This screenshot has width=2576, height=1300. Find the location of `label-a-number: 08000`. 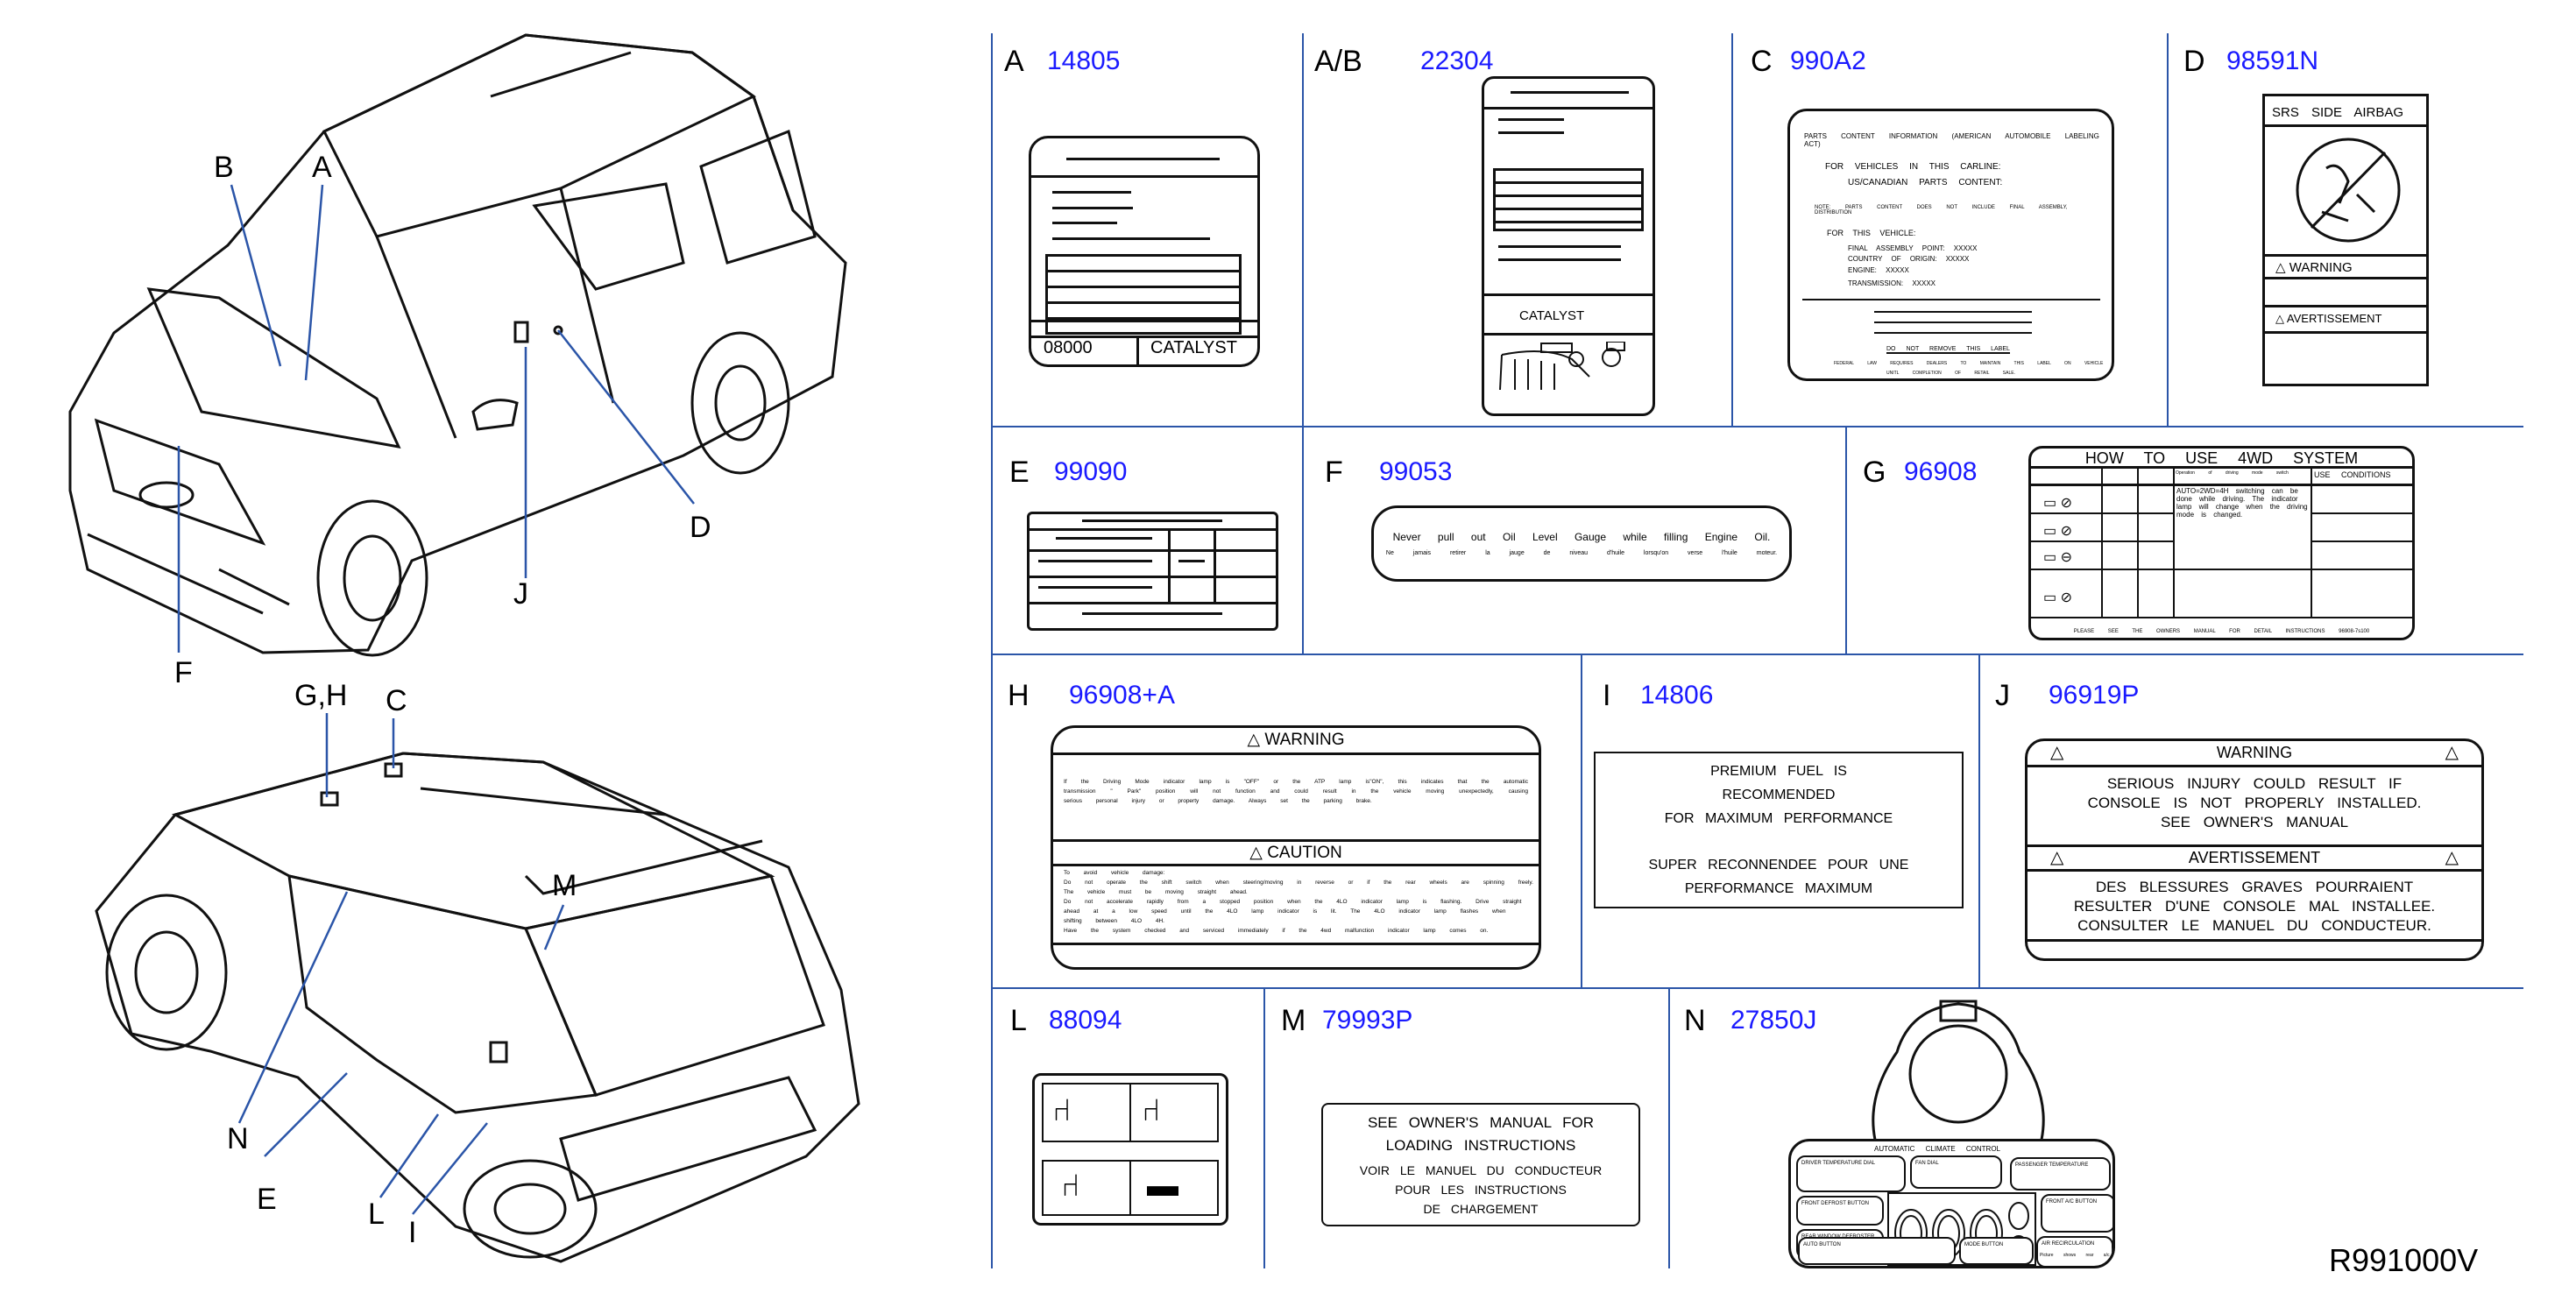

label-a-number: 08000 is located at coordinates (1068, 347).